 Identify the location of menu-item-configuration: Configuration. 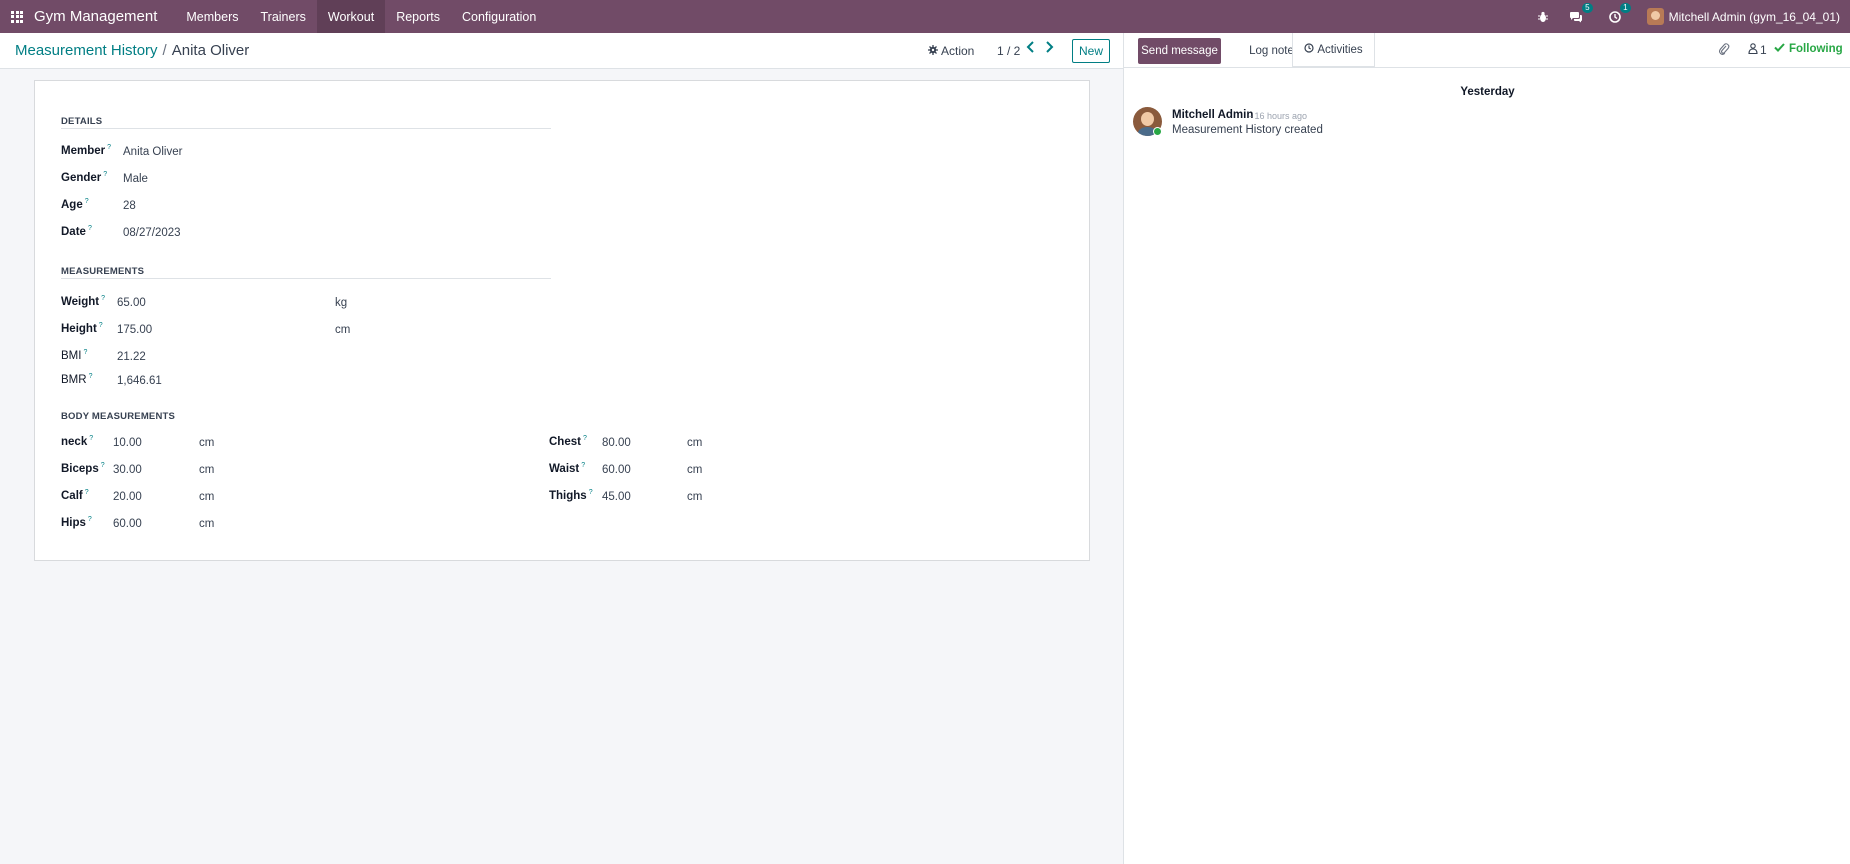
(499, 16).